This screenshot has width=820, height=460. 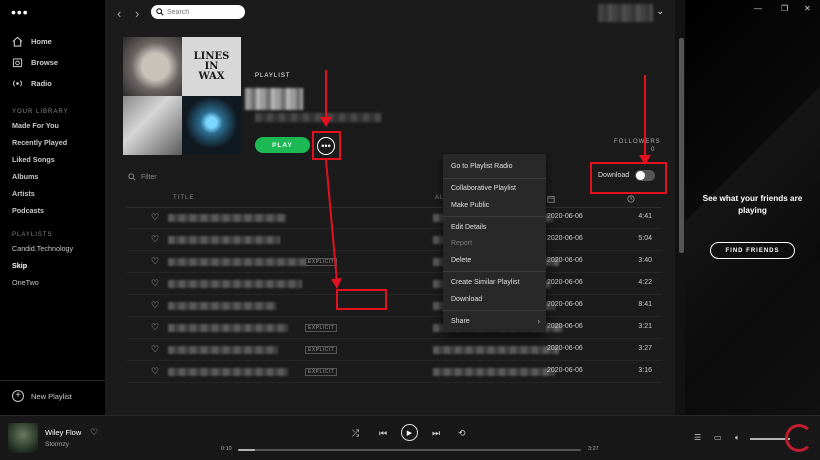 I want to click on sidebar-item-browse: Browse, so click(x=35, y=62).